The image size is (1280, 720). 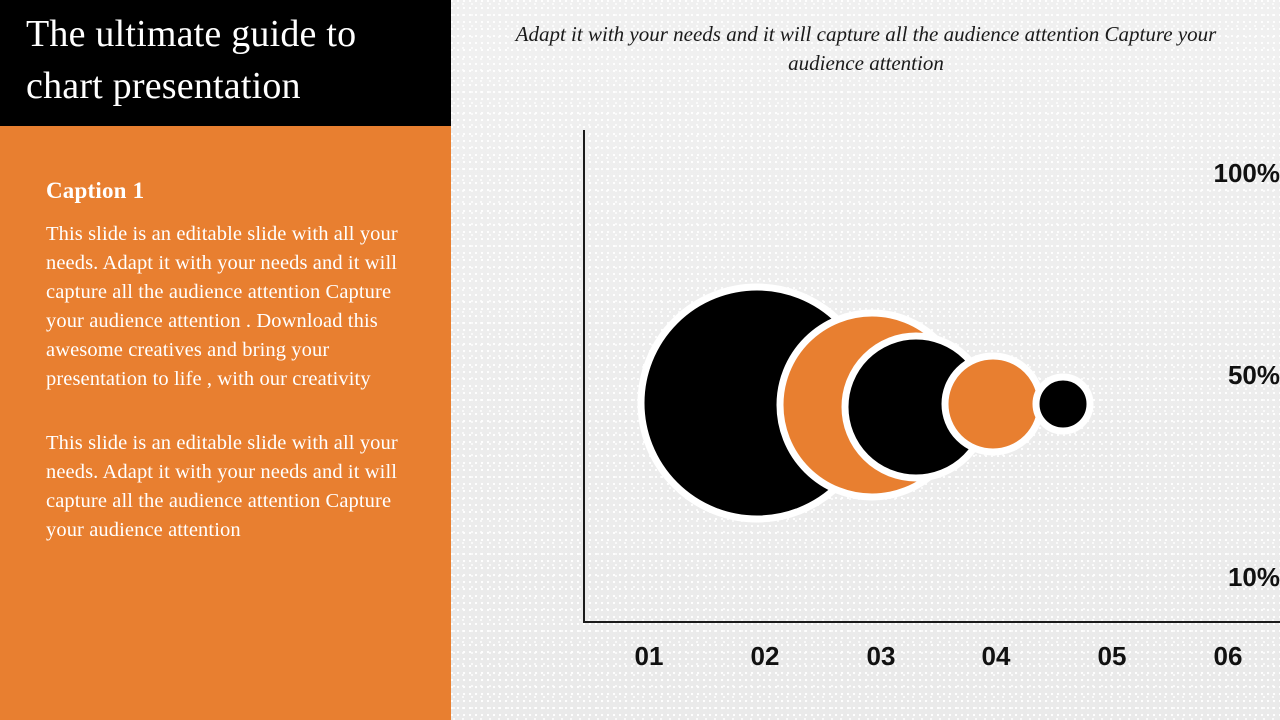 I want to click on caption-heading: Caption 1, so click(x=95, y=190).